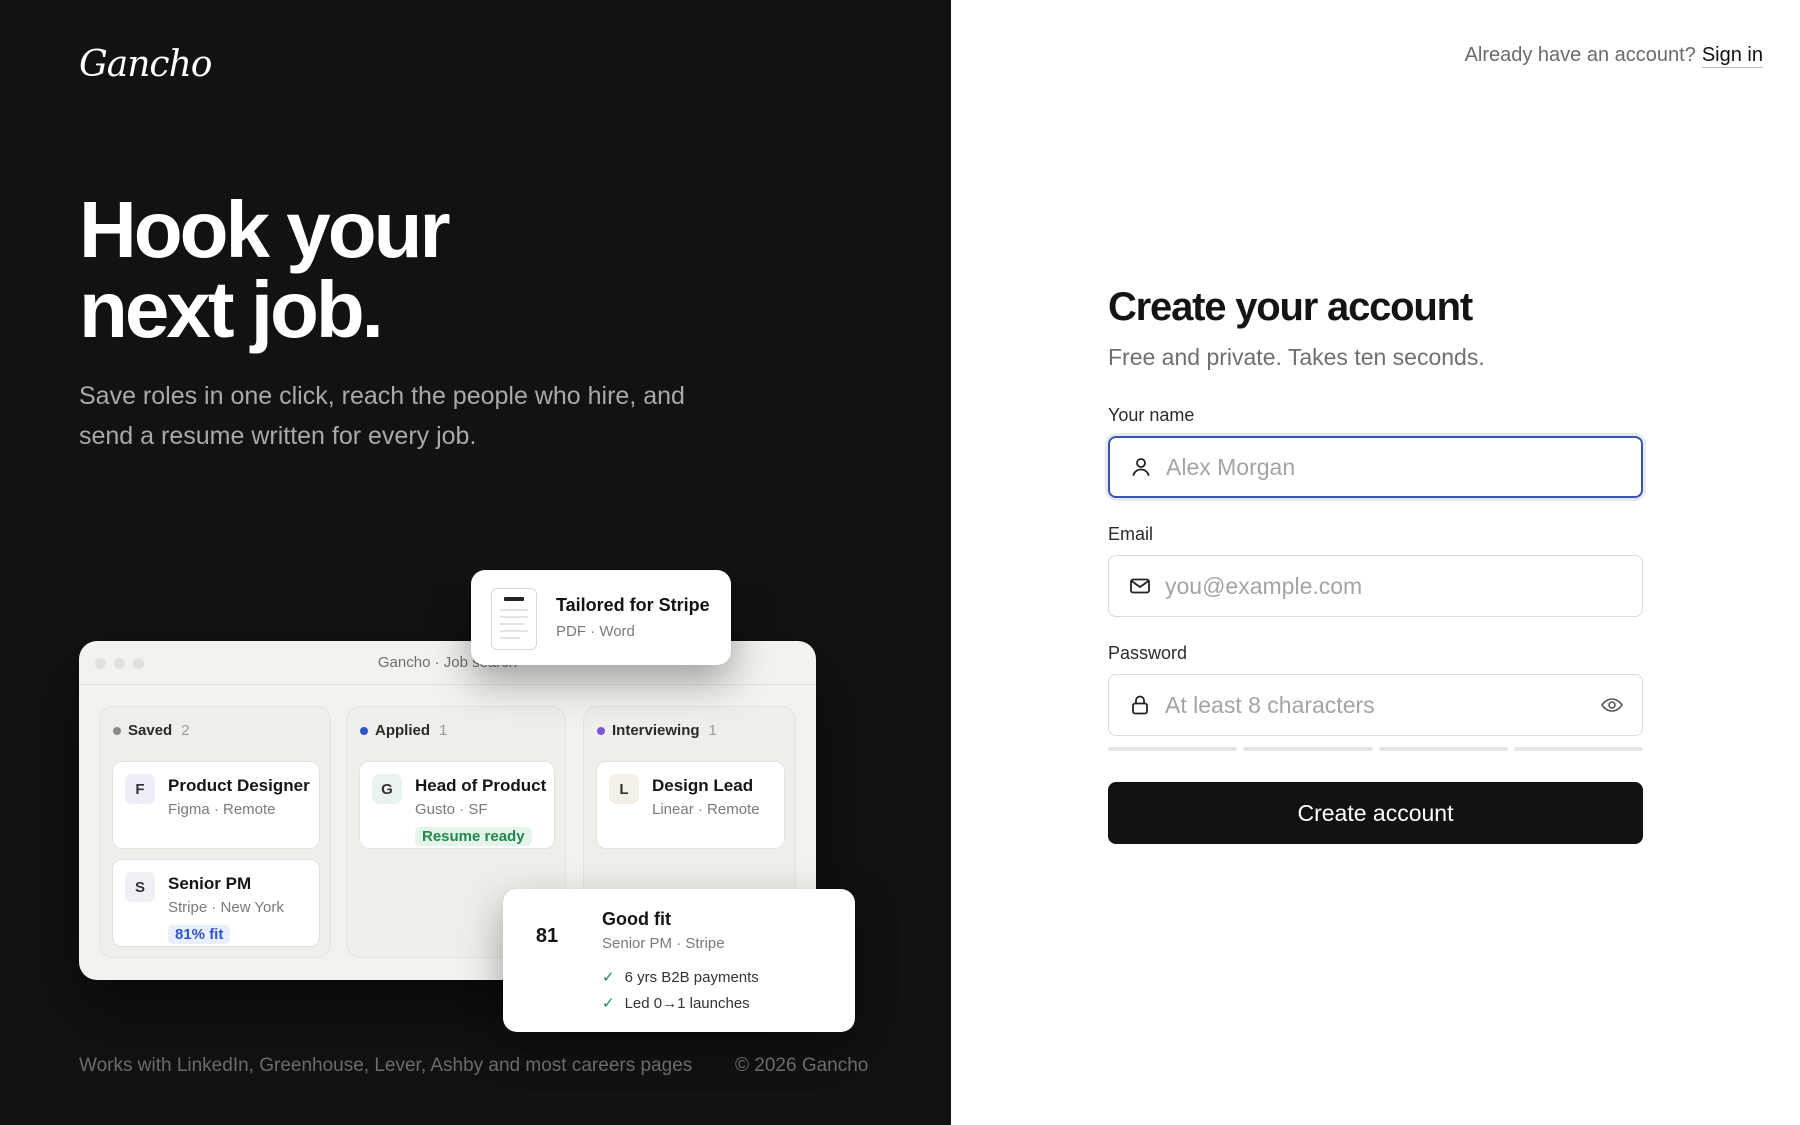 The height and width of the screenshot is (1125, 1800). I want to click on email-label: Email, so click(1131, 534).